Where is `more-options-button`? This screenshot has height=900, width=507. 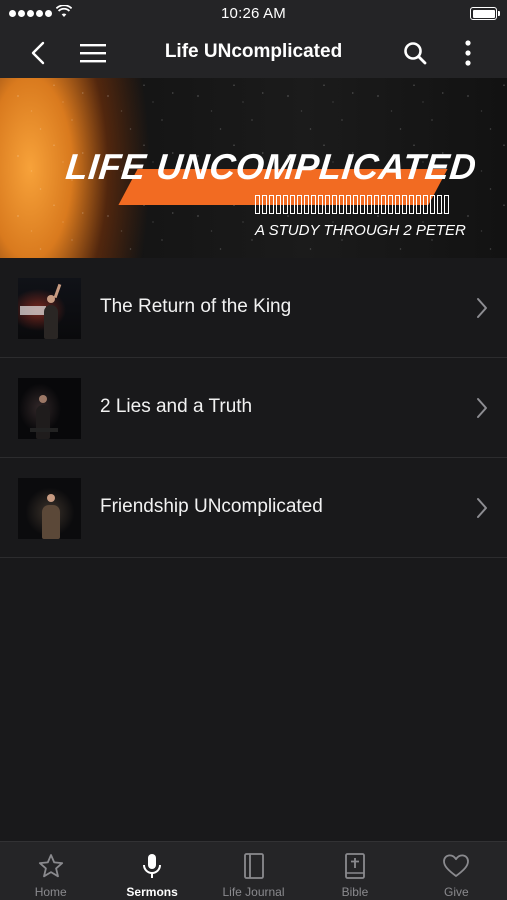
more-options-button is located at coordinates (468, 53).